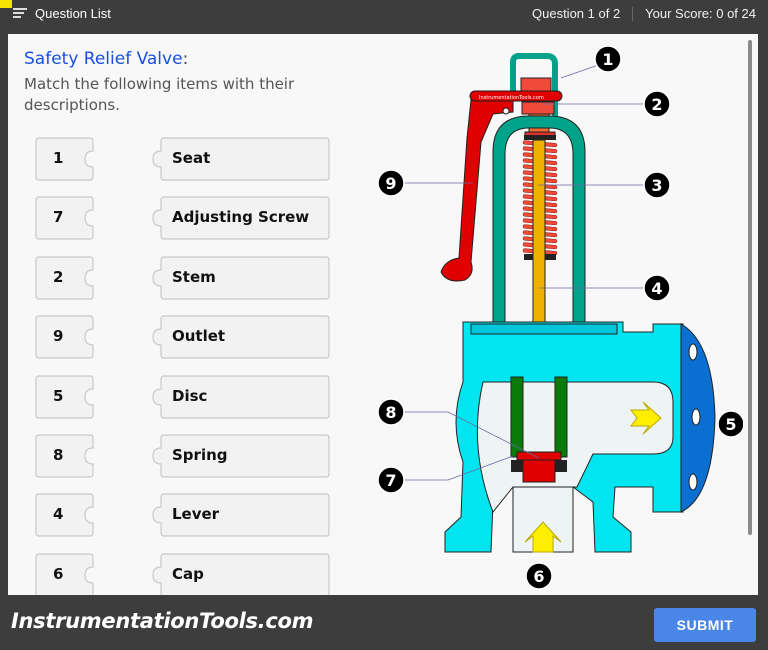 The height and width of the screenshot is (650, 768). Describe the element at coordinates (575, 447) in the screenshot. I see `outlet-passage` at that location.